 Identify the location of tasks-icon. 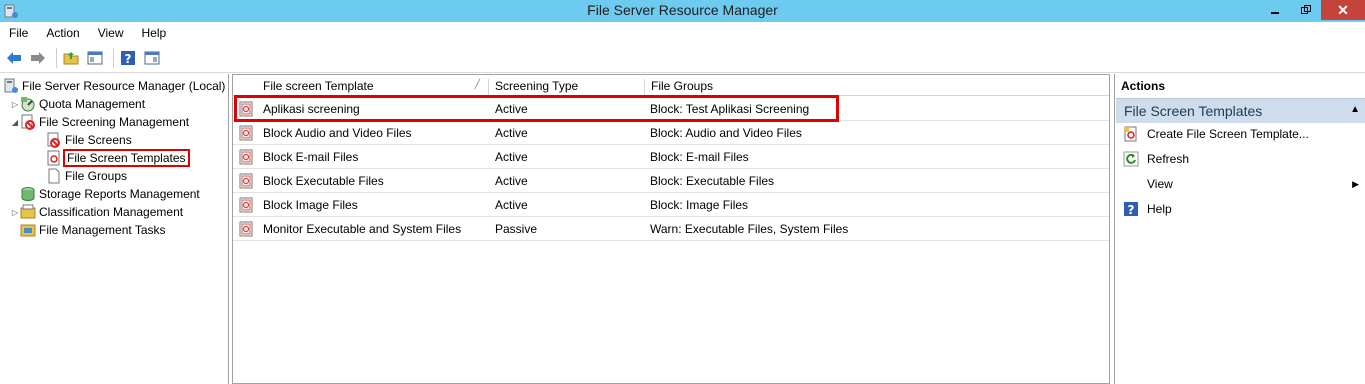
(28, 230).